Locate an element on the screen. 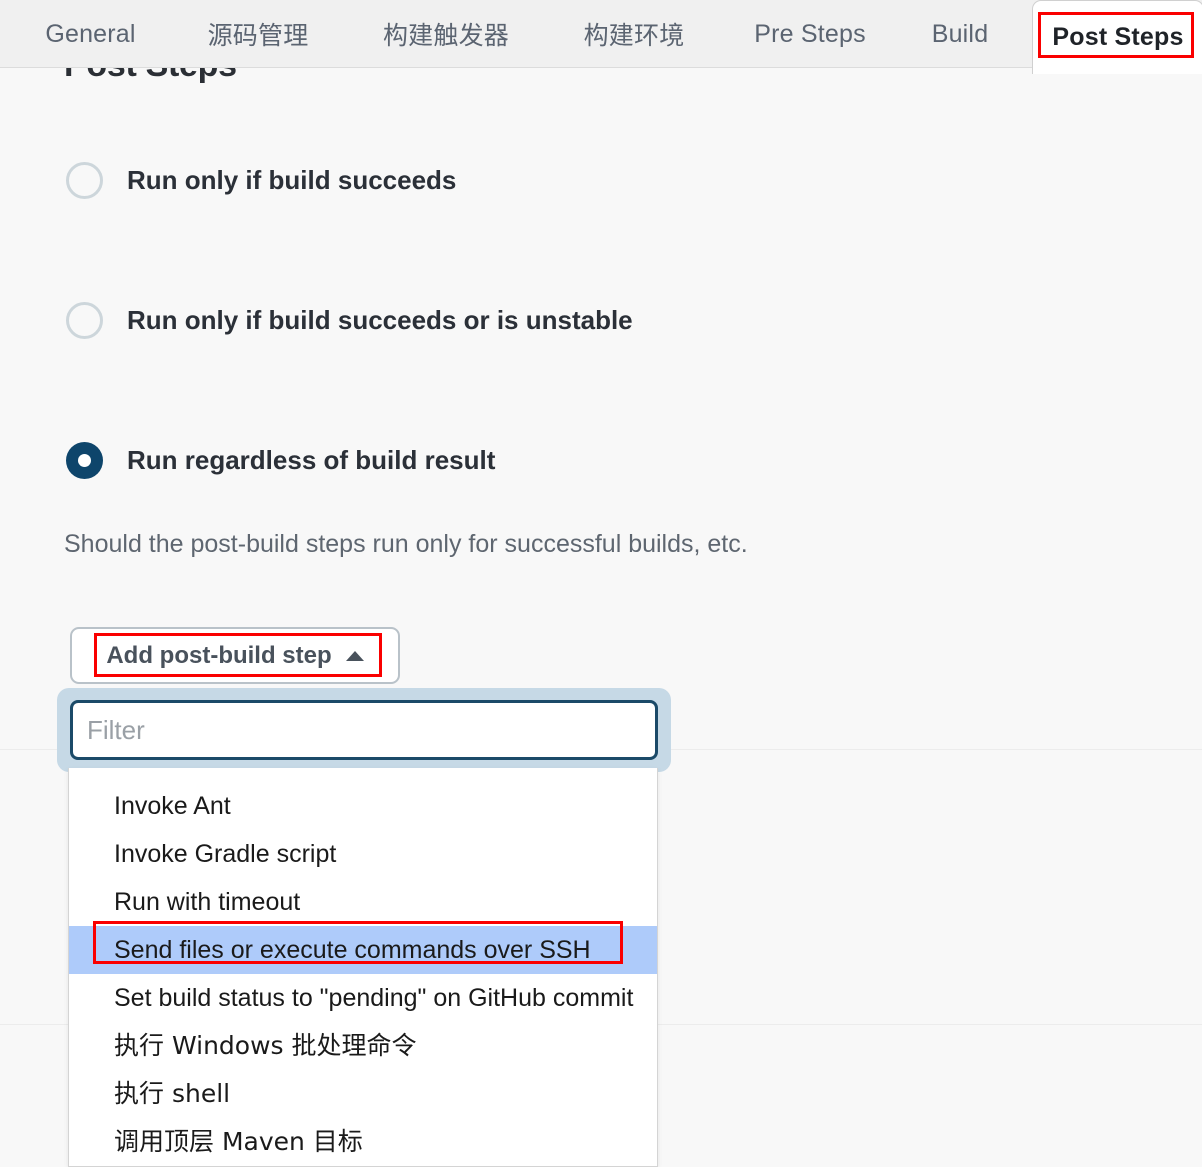  filter-input is located at coordinates (364, 730).